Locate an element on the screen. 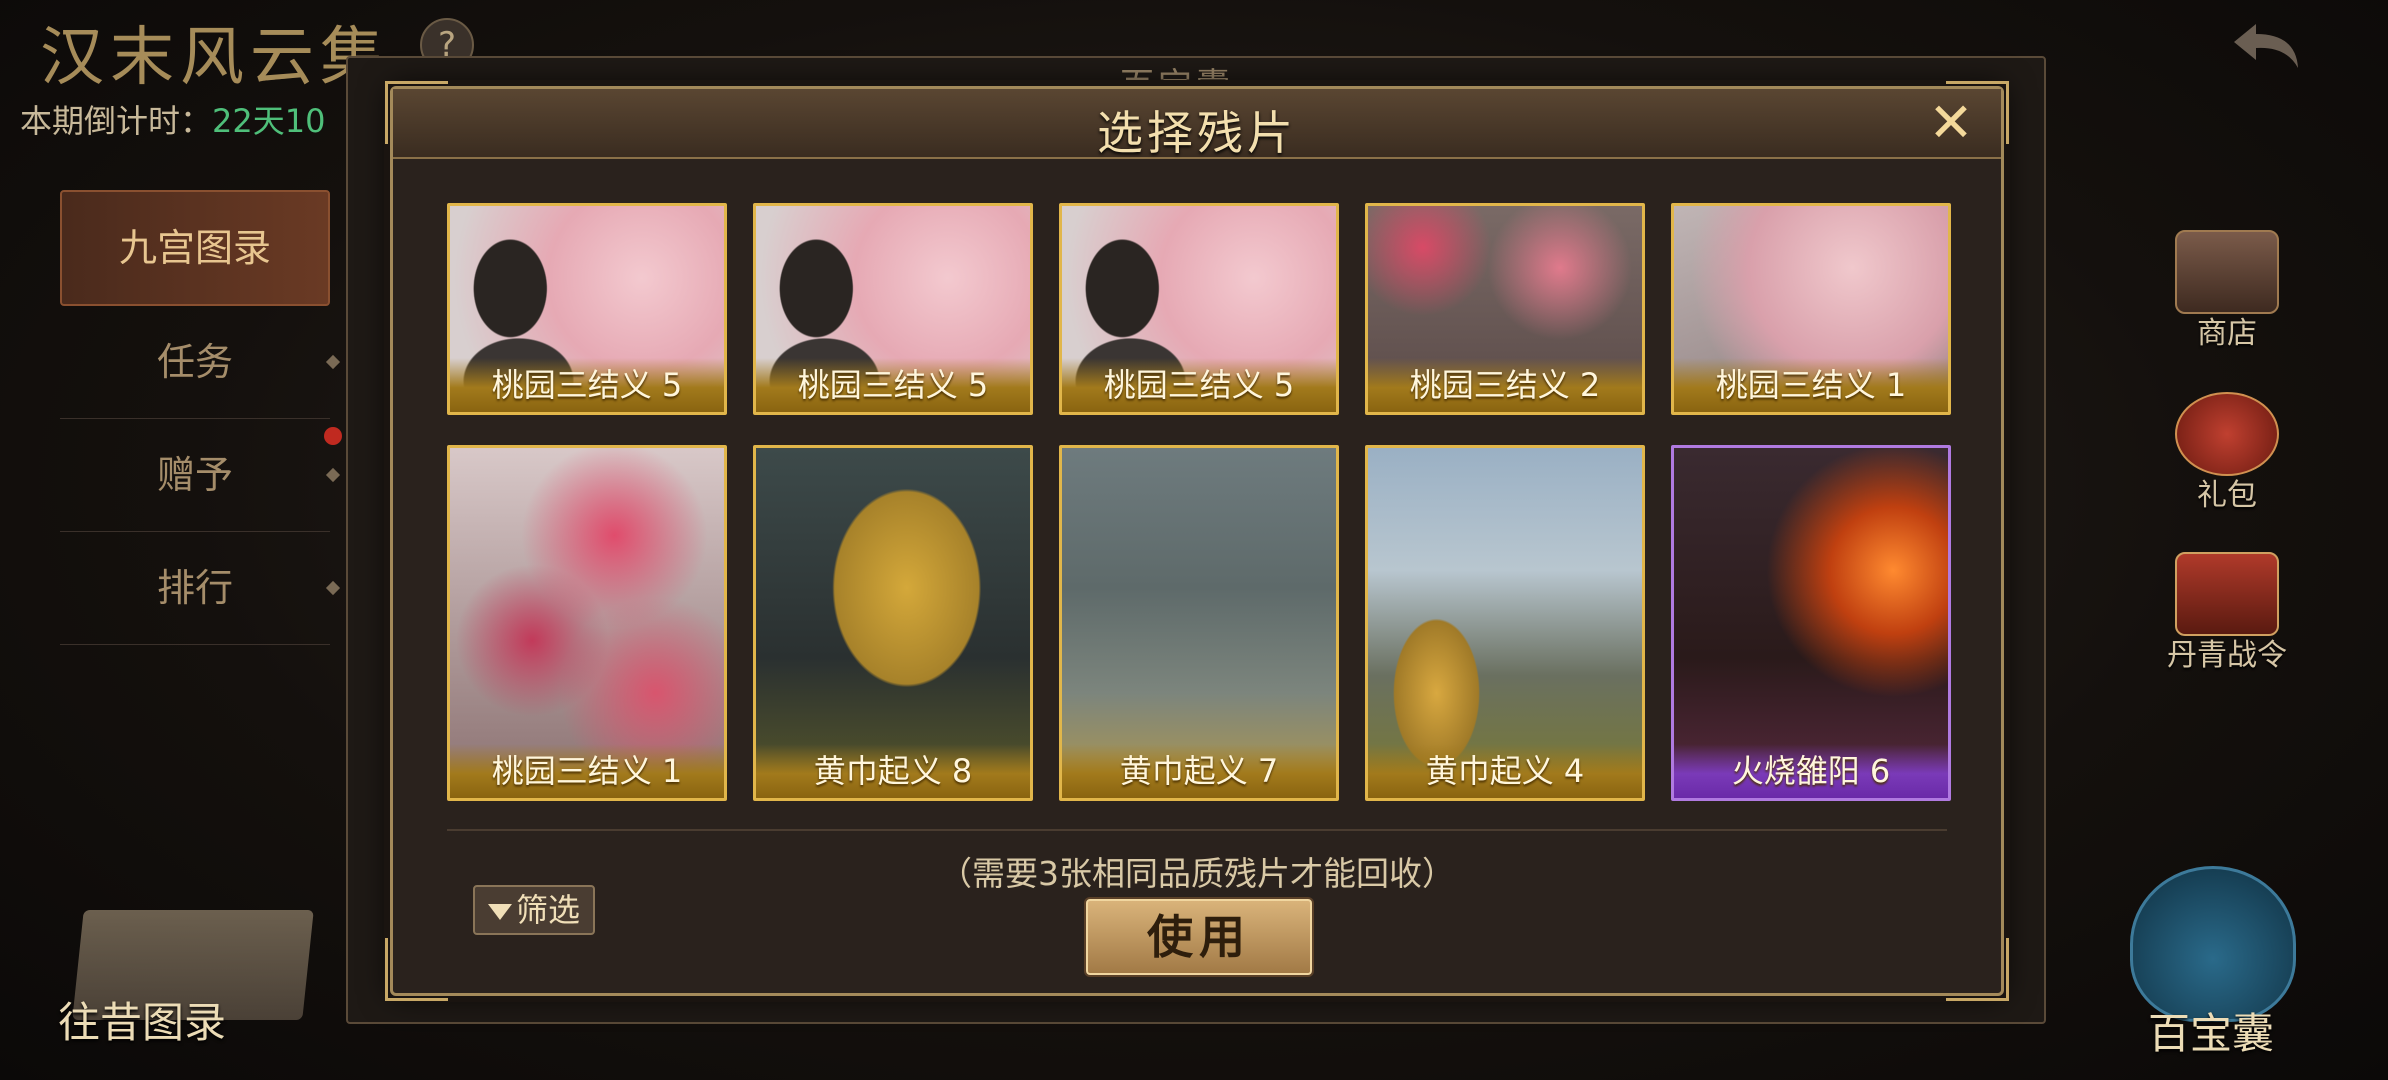 The height and width of the screenshot is (1080, 2388). side-menu: 九宫图录 任务 赠予 排行 is located at coordinates (201, 417).